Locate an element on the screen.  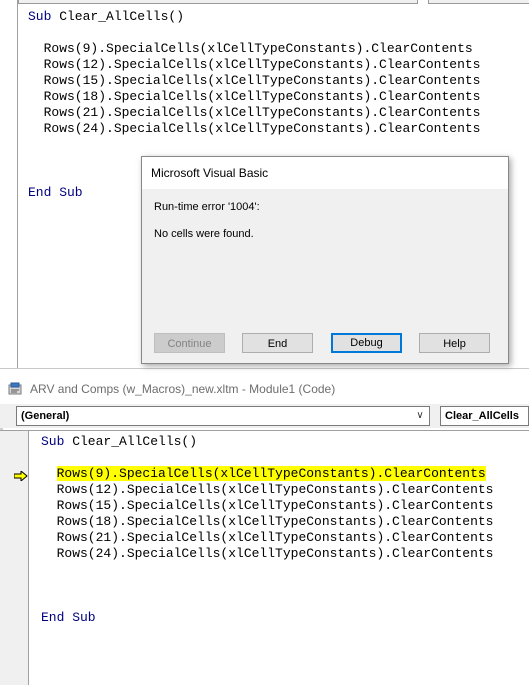
end-button: End is located at coordinates (277, 343).